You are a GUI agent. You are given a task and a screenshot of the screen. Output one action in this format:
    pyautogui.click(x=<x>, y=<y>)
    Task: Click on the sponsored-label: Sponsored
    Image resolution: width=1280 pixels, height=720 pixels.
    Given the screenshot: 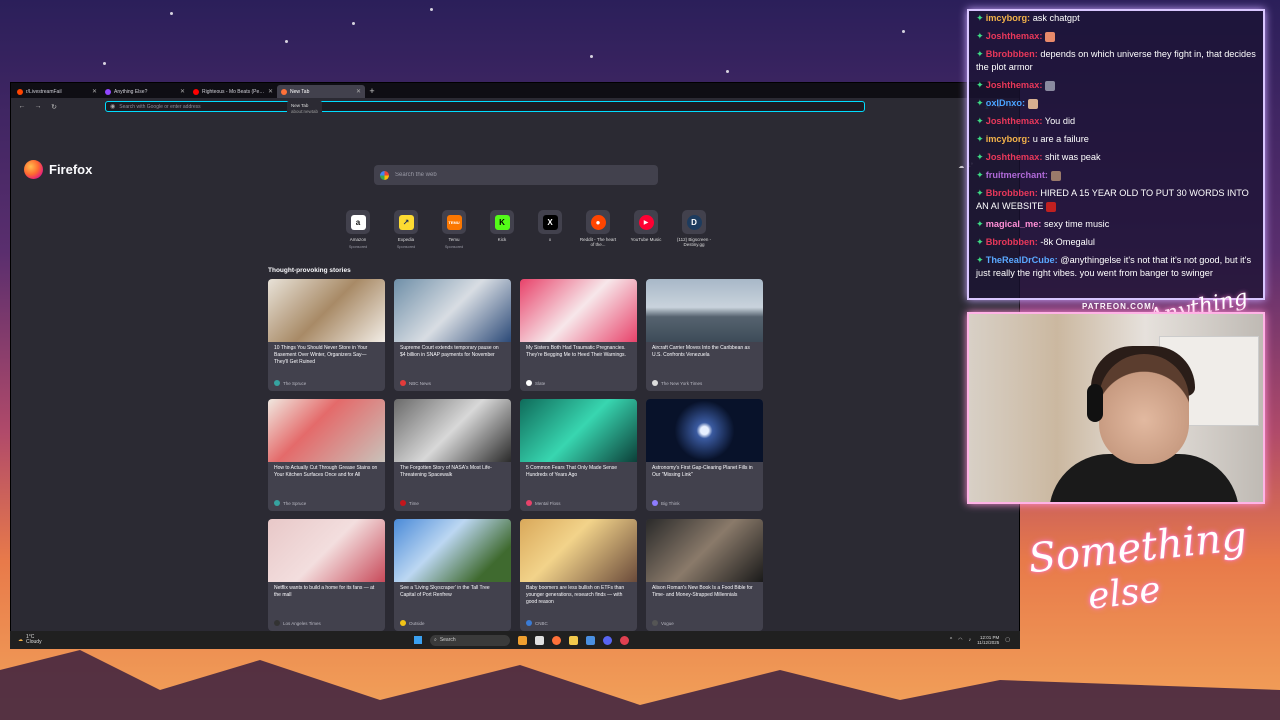 What is the action you would take?
    pyautogui.click(x=454, y=247)
    